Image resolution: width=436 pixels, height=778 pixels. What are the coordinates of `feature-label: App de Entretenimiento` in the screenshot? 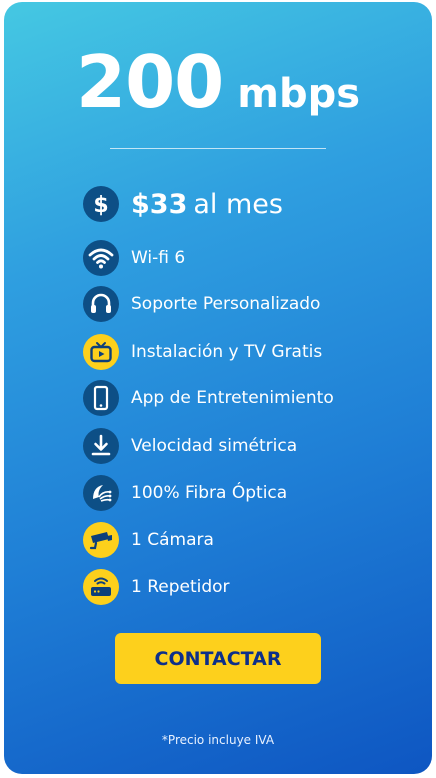 It's located at (232, 398).